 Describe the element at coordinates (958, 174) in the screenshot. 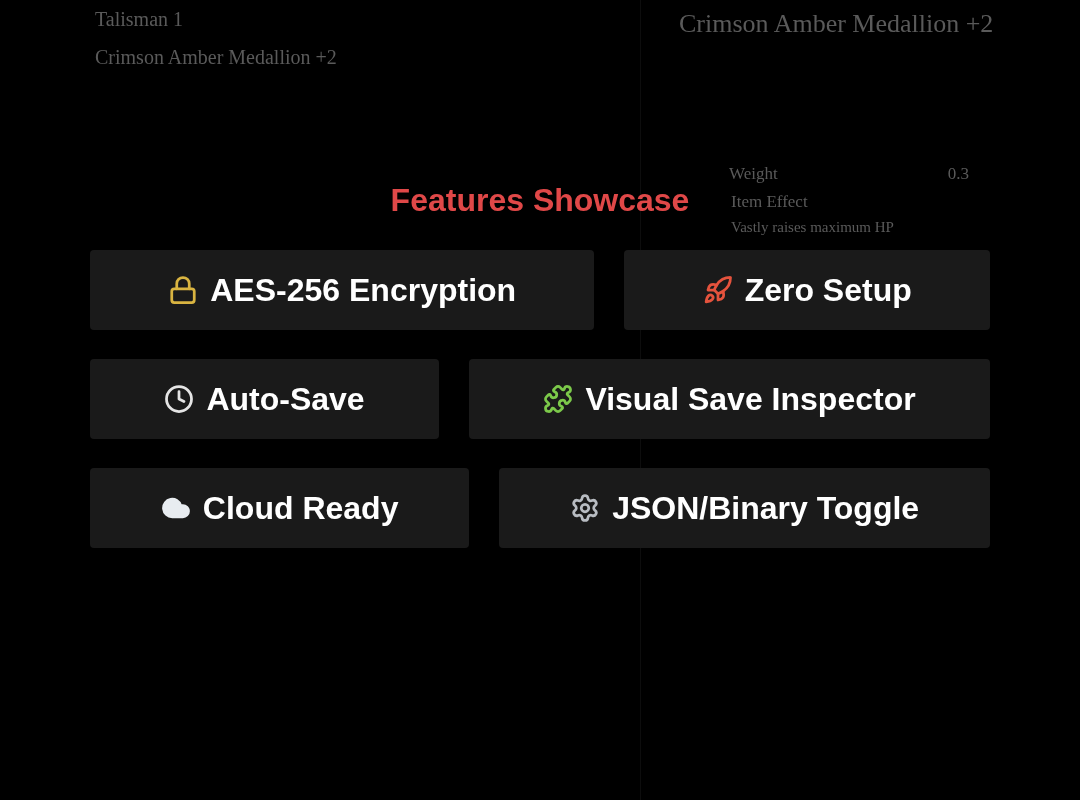

I see `stat-value: 0.3` at that location.